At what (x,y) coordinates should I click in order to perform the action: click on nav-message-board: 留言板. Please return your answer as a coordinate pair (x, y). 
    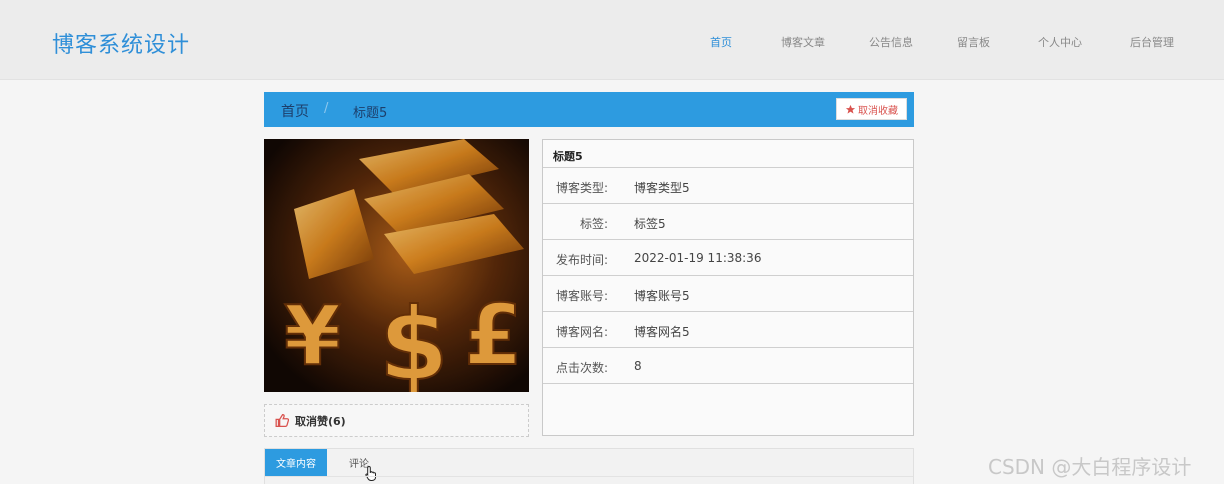
    Looking at the image, I should click on (973, 42).